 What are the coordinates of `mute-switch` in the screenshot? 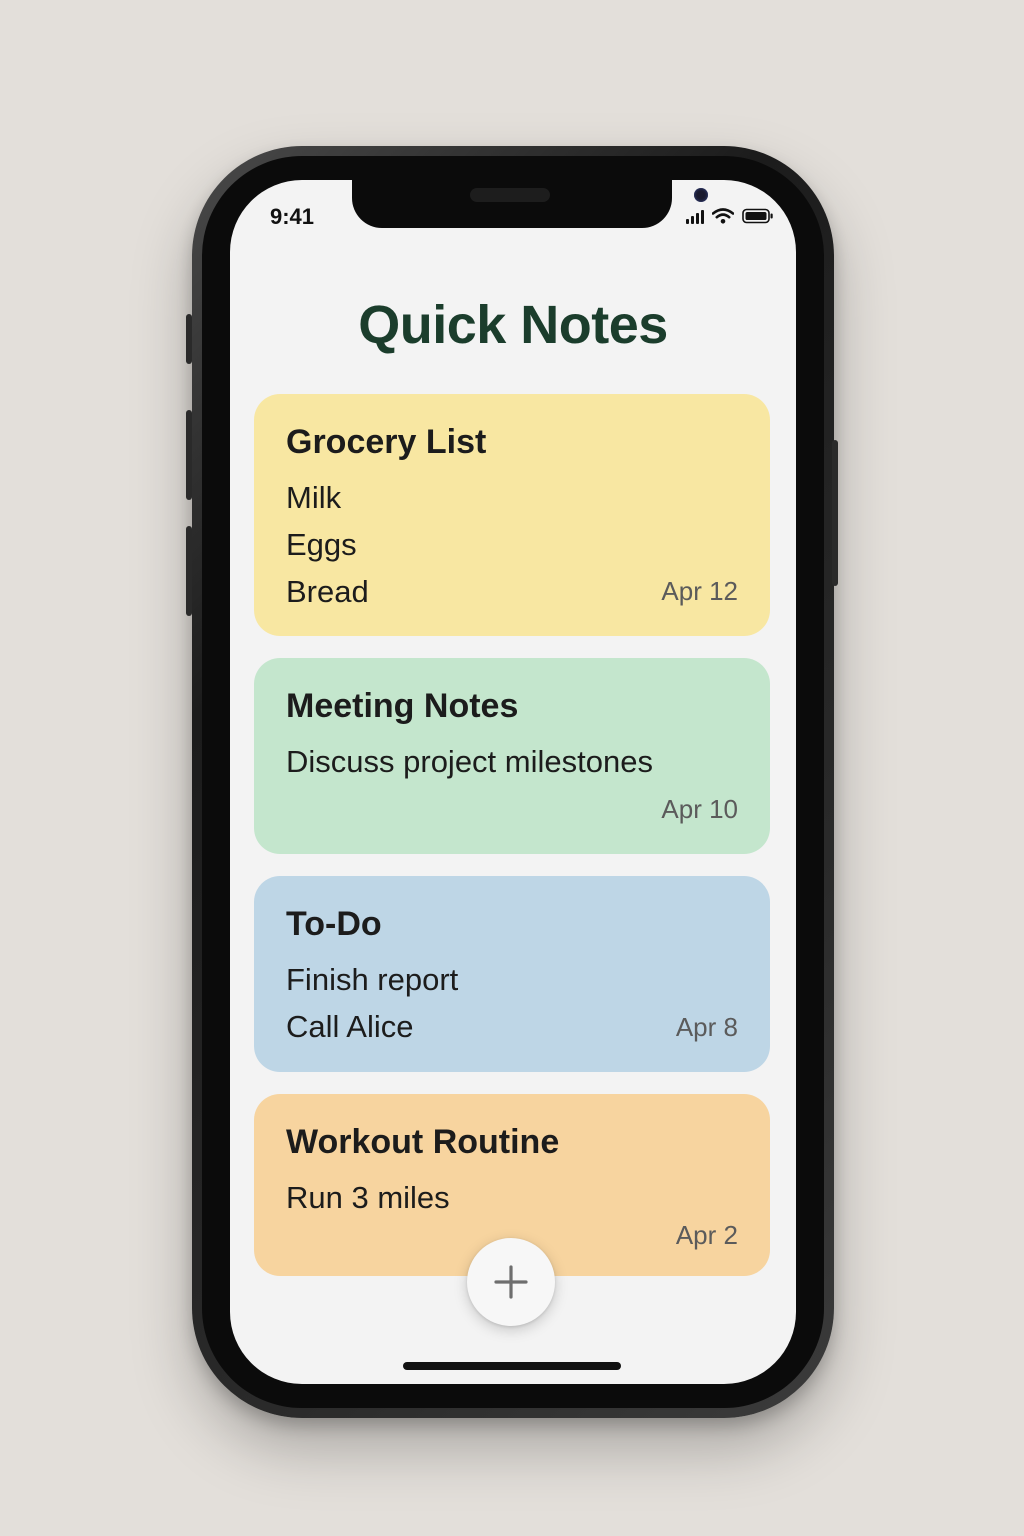 It's located at (189, 339).